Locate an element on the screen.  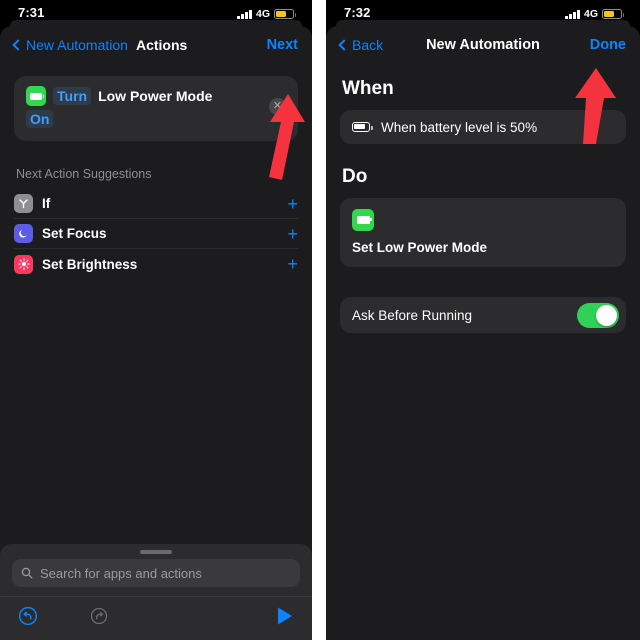
back-button-label: Back is located at coordinates (368, 45).